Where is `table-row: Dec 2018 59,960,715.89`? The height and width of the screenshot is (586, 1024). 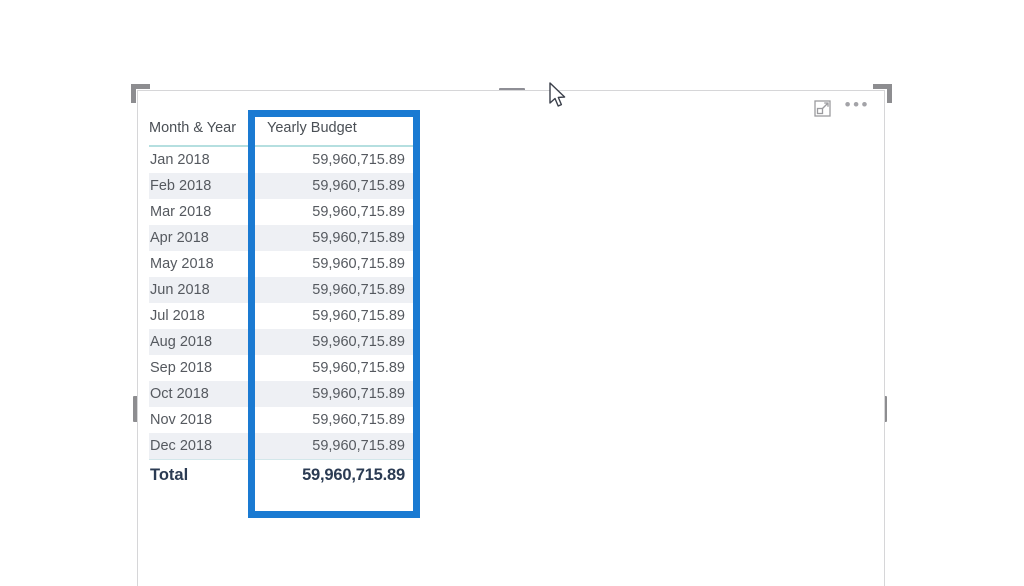 table-row: Dec 2018 59,960,715.89 is located at coordinates (284, 446).